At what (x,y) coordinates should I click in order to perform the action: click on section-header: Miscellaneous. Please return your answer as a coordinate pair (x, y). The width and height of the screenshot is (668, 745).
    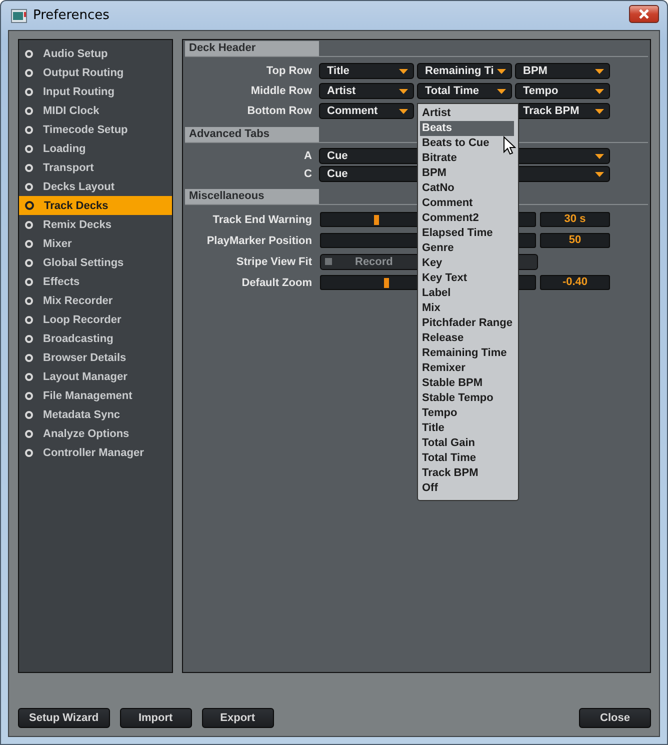
    Looking at the image, I should click on (252, 196).